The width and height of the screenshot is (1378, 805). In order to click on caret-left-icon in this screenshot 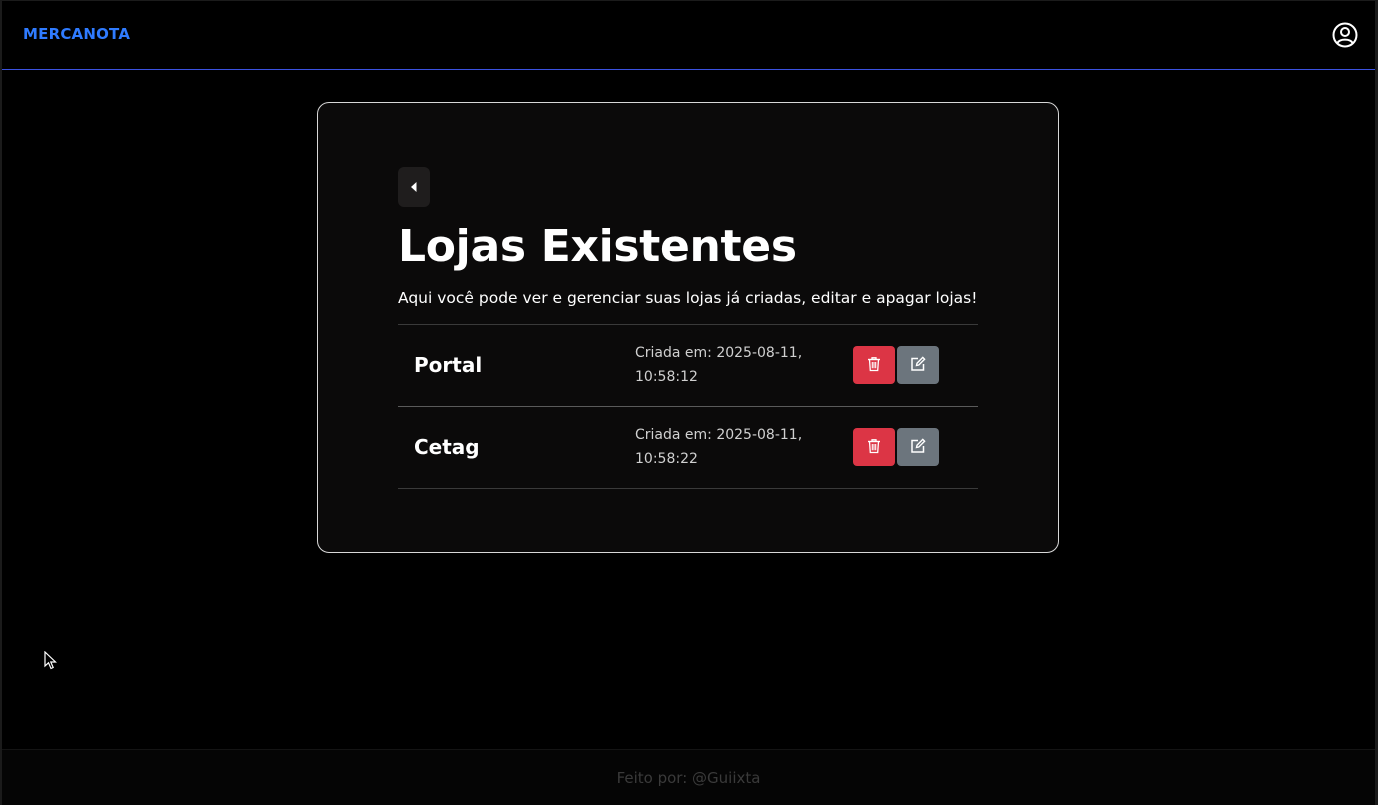, I will do `click(414, 187)`.